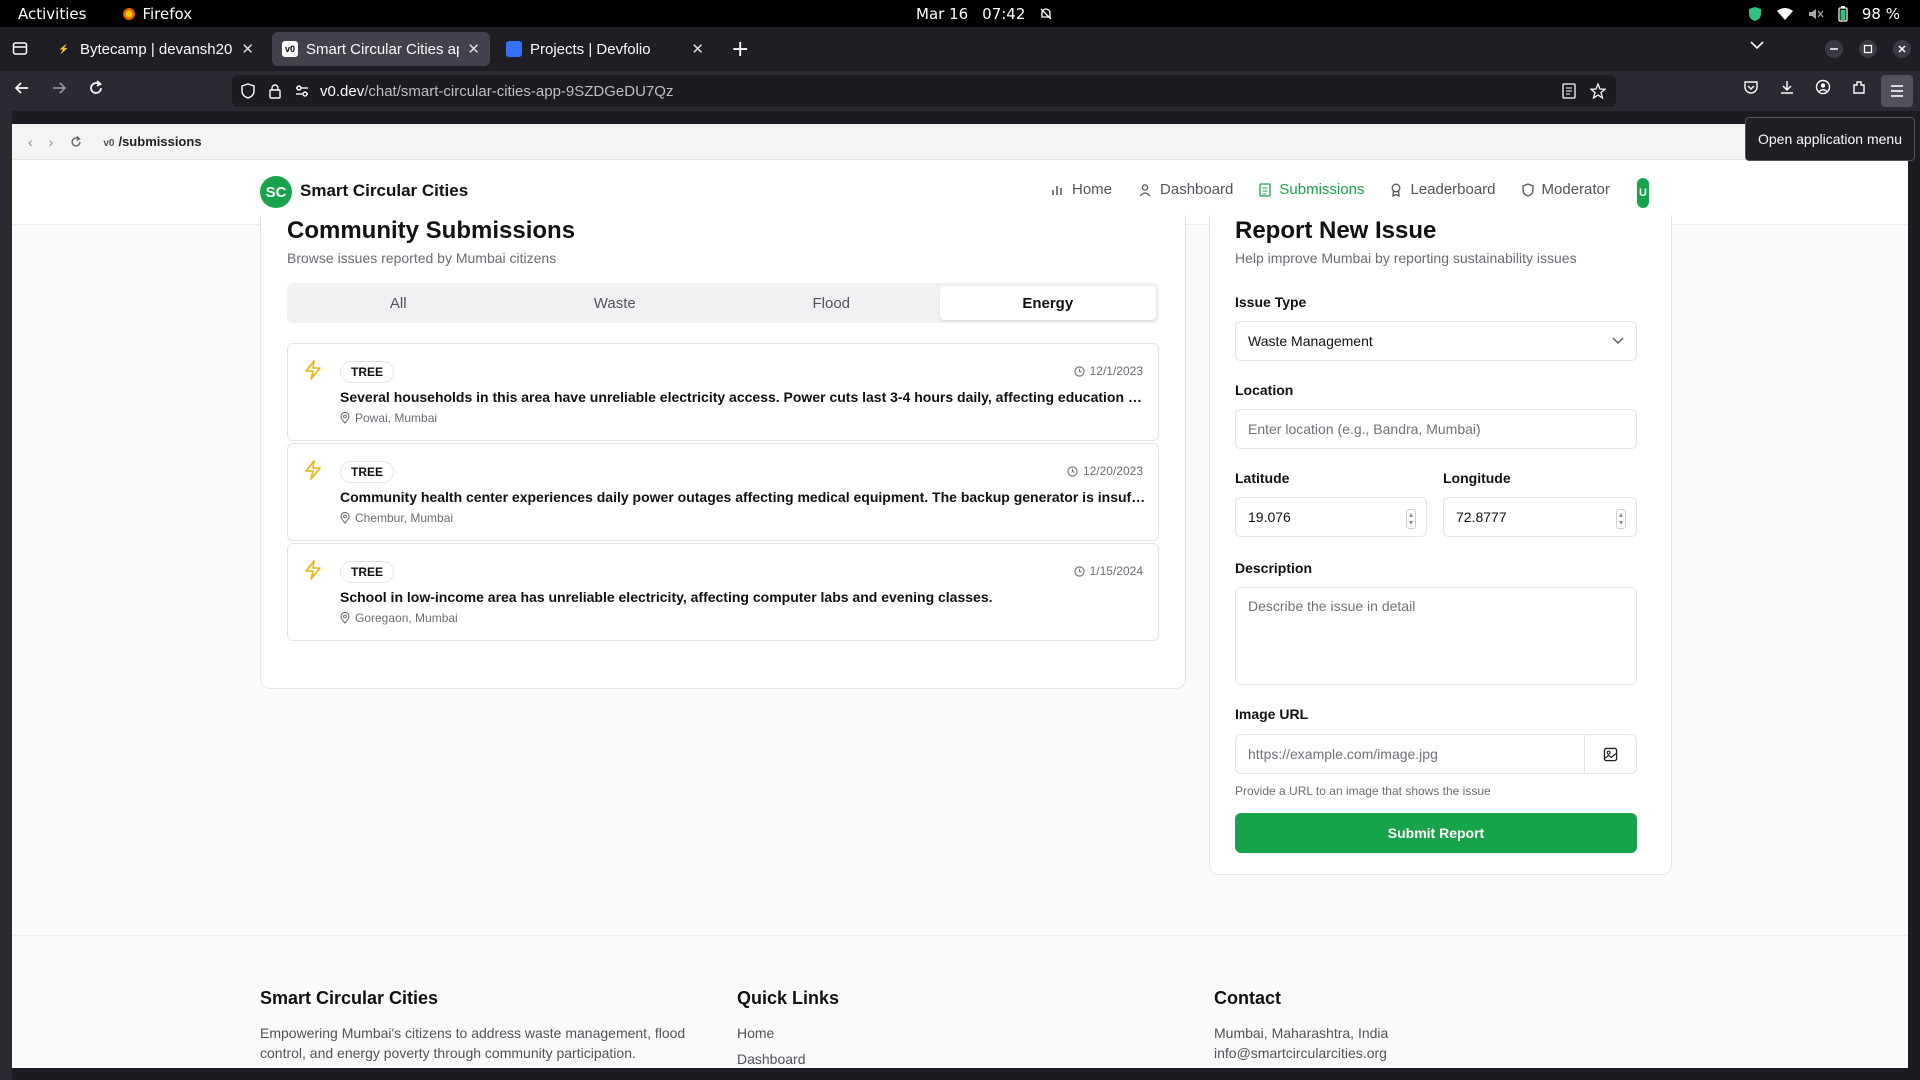  Describe the element at coordinates (1336, 230) in the screenshot. I see `report-title: Report New Issue` at that location.